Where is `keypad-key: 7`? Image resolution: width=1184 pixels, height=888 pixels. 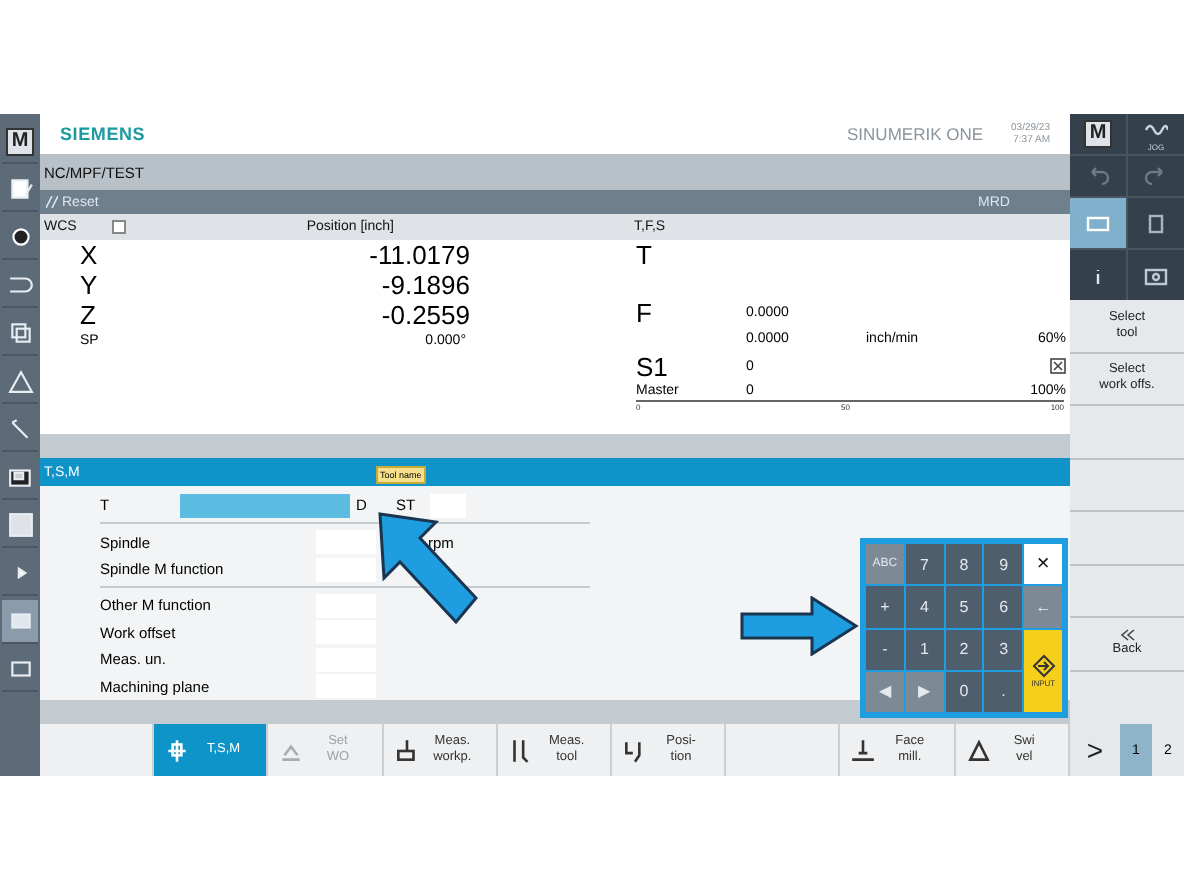 keypad-key: 7 is located at coordinates (924, 564).